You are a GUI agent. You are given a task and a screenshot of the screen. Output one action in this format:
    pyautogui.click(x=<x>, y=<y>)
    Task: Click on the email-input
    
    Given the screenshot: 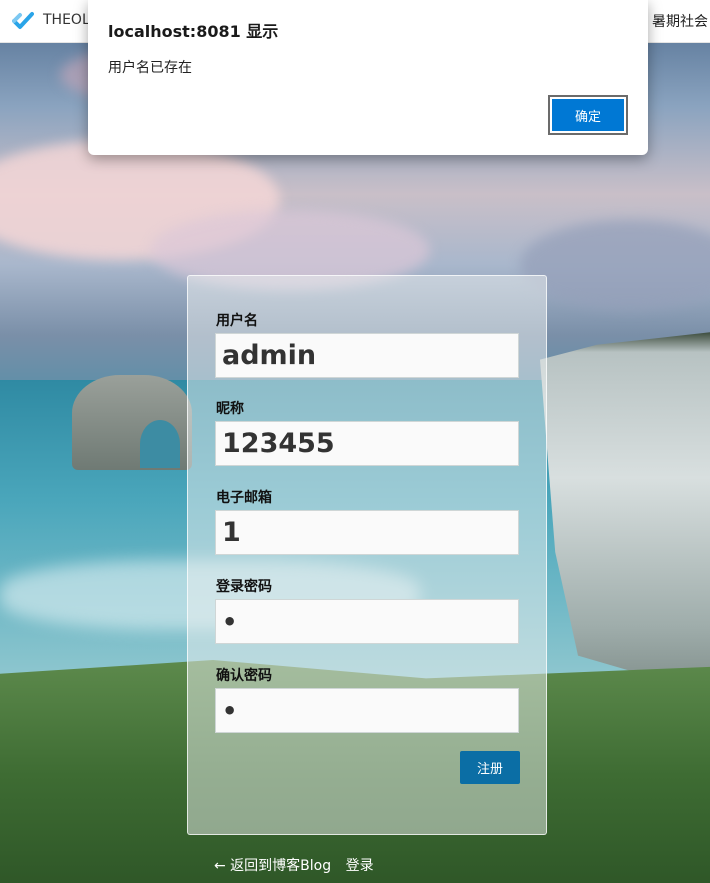 What is the action you would take?
    pyautogui.click(x=367, y=532)
    